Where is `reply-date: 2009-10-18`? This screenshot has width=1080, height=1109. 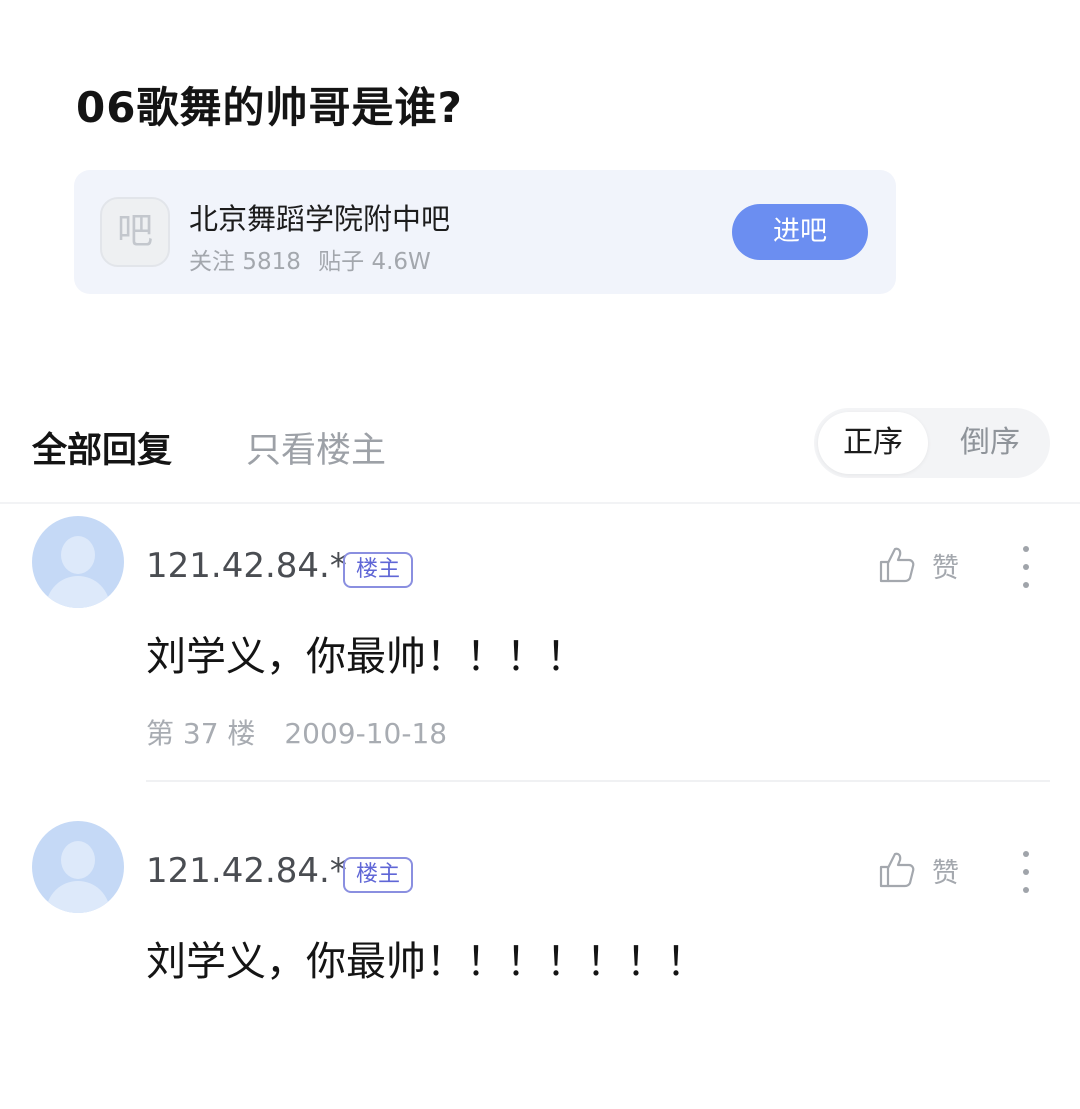
reply-date: 2009-10-18 is located at coordinates (366, 733).